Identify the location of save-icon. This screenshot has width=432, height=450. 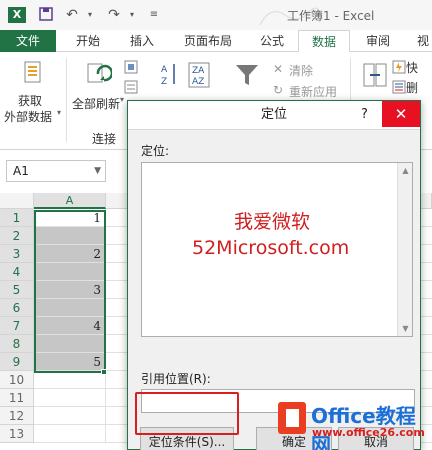
(46, 15).